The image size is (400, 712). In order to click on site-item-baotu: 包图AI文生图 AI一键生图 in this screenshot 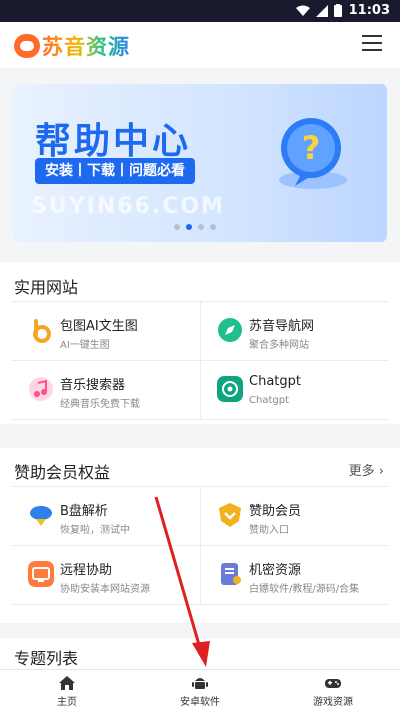, I will do `click(106, 331)`.